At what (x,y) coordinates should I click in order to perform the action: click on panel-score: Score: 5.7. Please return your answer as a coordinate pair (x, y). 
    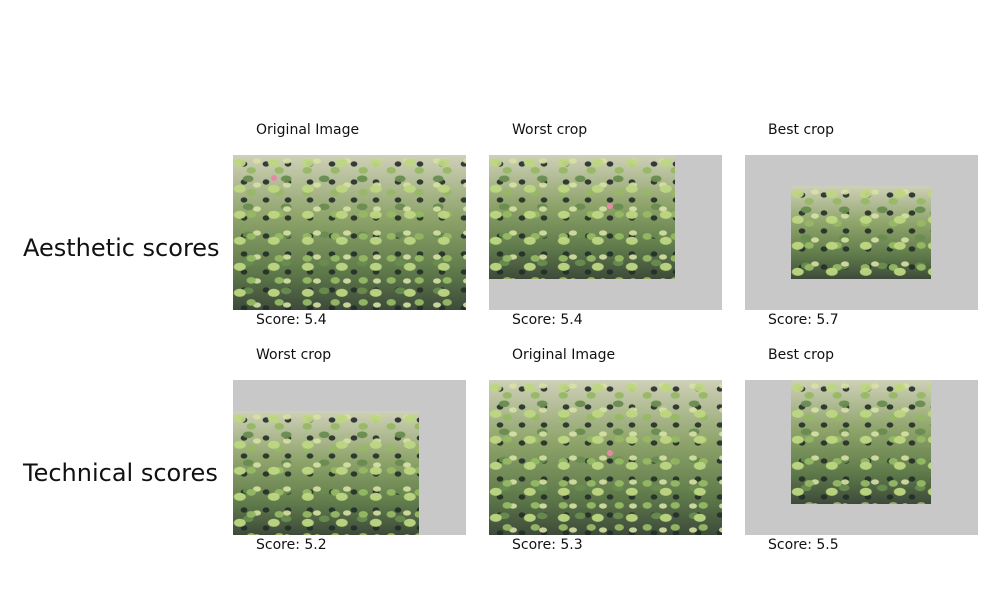
    Looking at the image, I should click on (803, 320).